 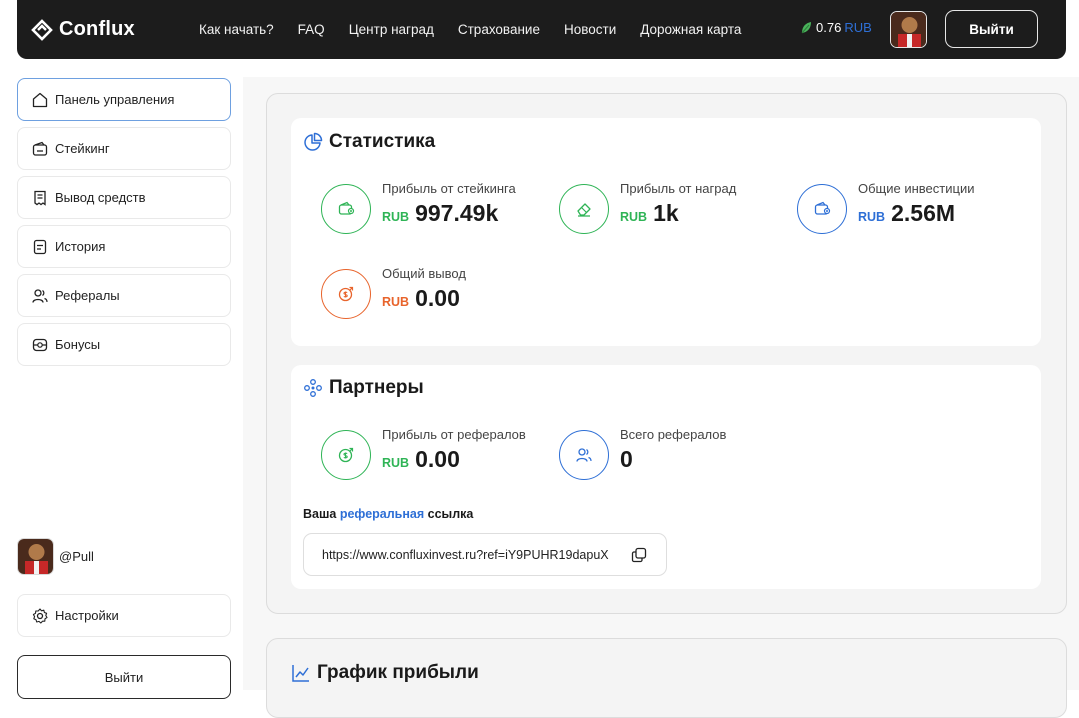 I want to click on sidebar-item-label: Вывод средств, so click(x=100, y=197).